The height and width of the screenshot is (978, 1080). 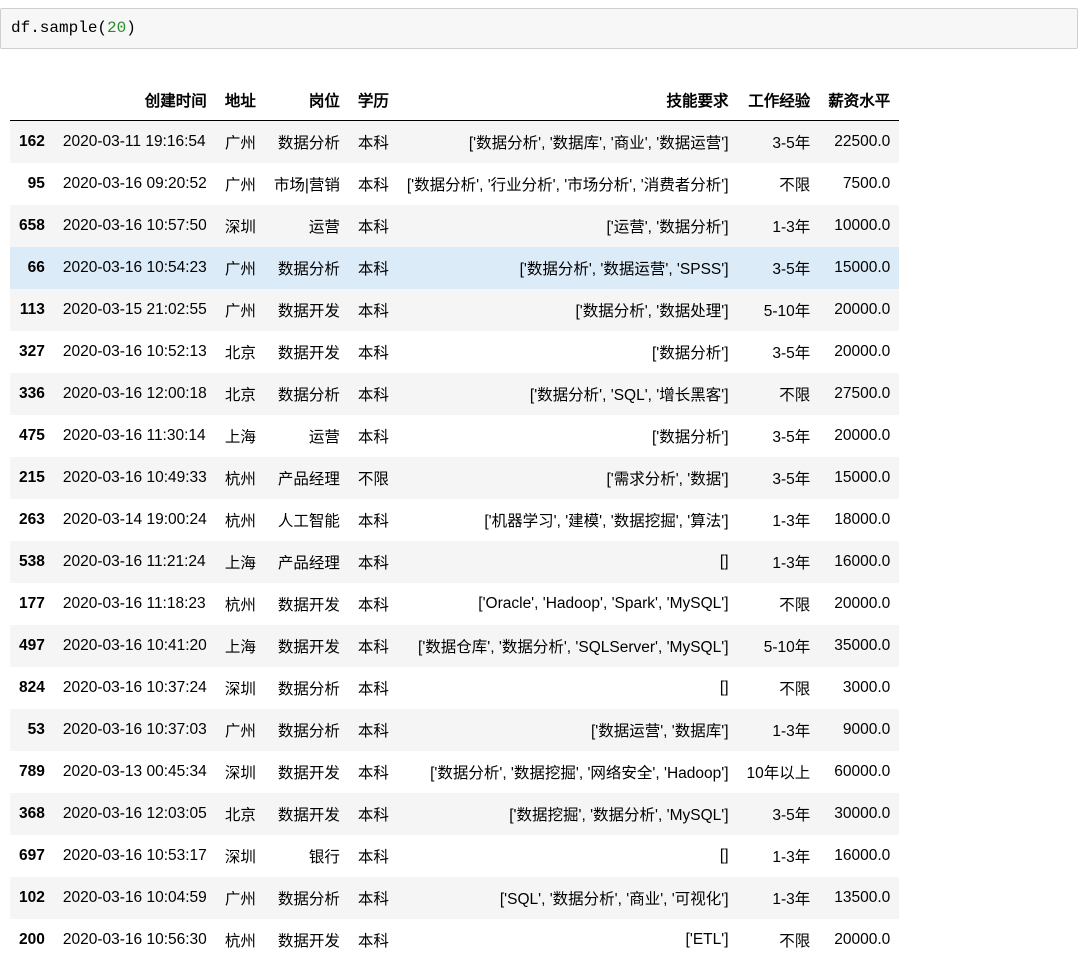 What do you see at coordinates (866, 729) in the screenshot?
I see `table-cell: 9000.0` at bounding box center [866, 729].